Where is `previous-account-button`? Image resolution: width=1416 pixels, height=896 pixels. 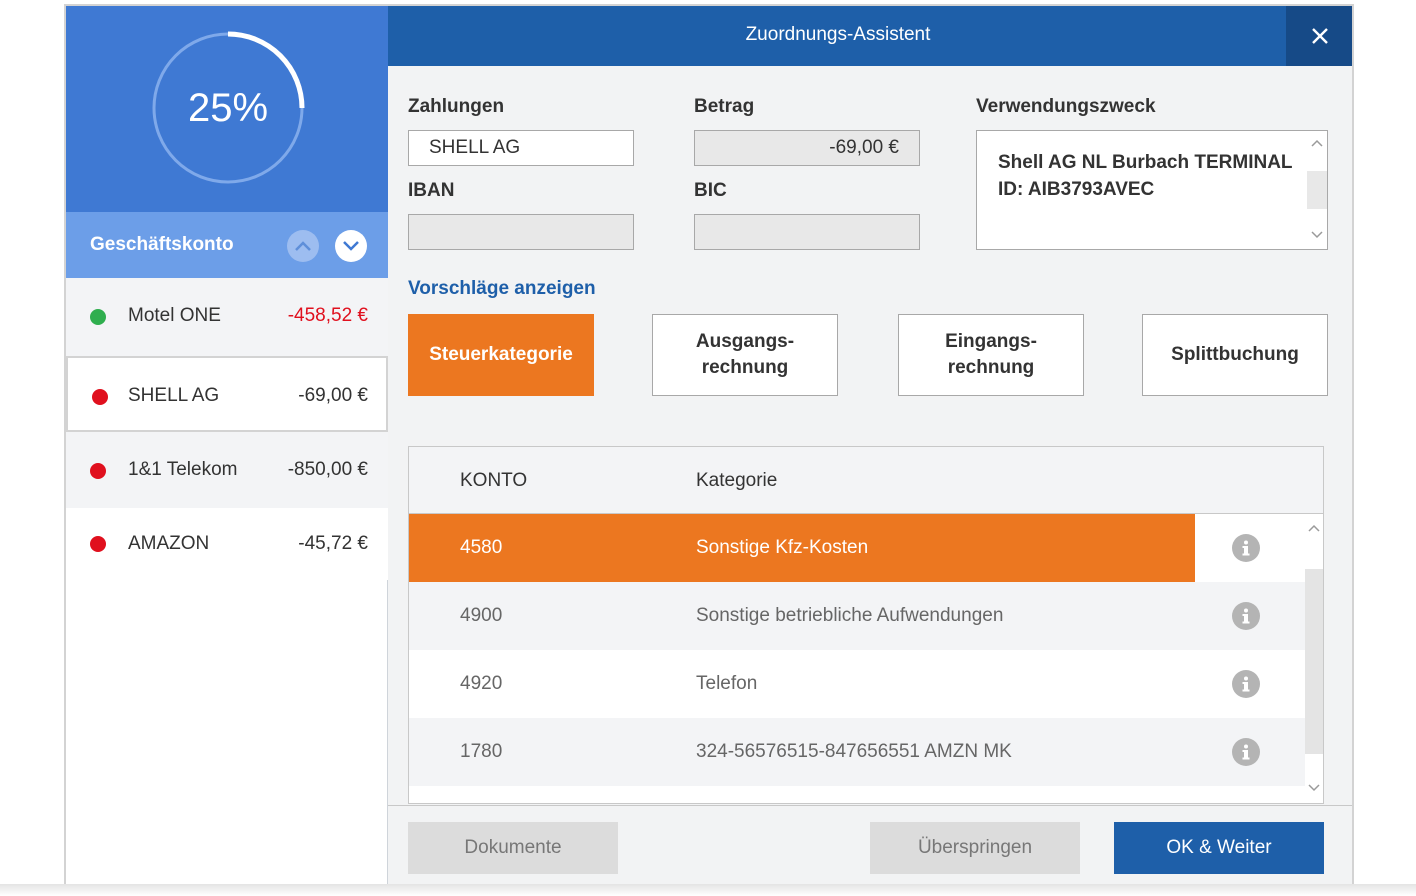
previous-account-button is located at coordinates (303, 246).